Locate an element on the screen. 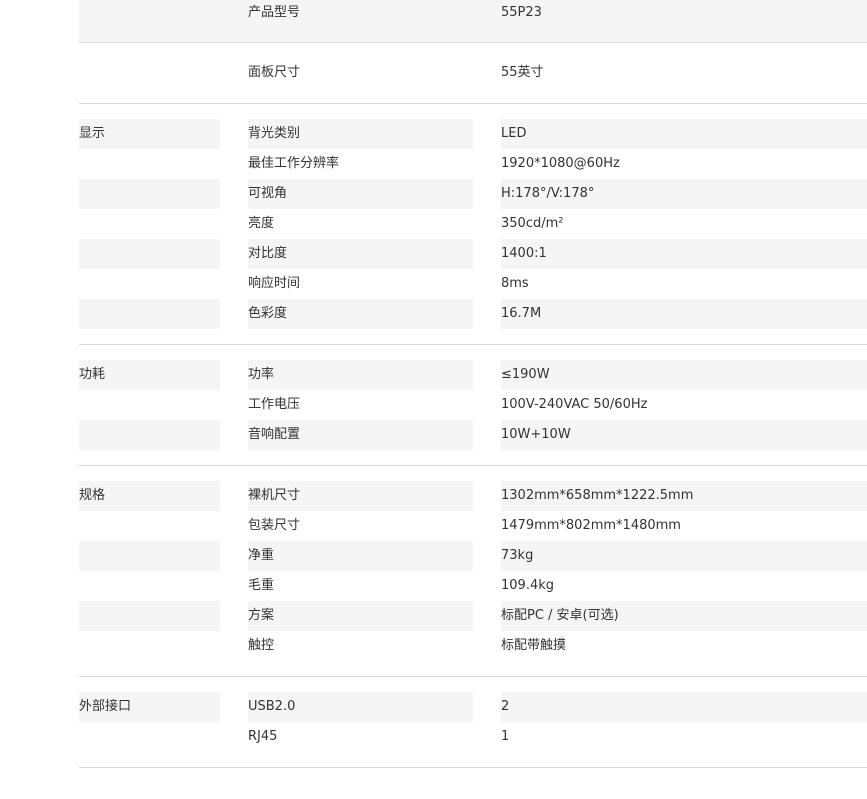 This screenshot has height=799, width=867. spec-row: 面板尺寸 55英寸 is located at coordinates (473, 73).